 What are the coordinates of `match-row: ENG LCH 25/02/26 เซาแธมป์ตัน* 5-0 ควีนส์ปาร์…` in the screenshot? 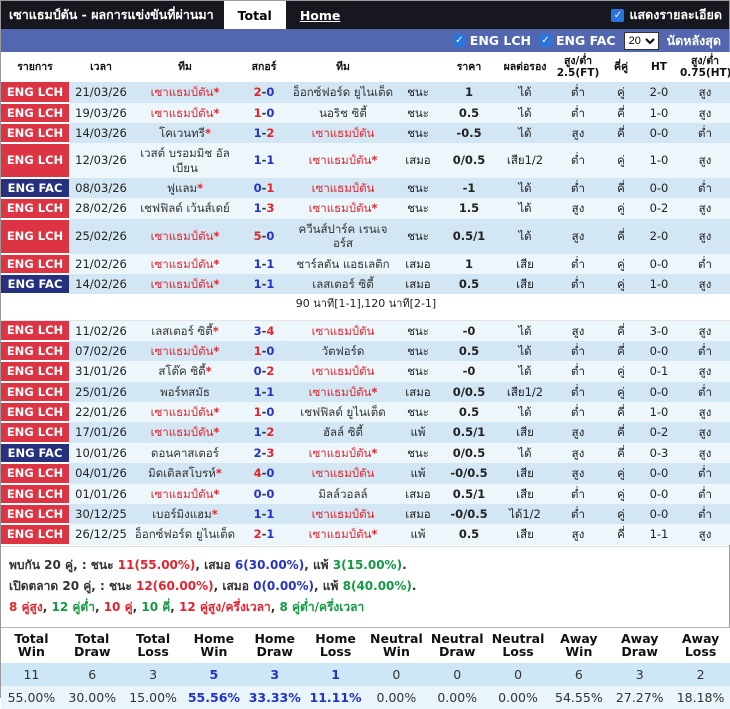 It's located at (365, 236).